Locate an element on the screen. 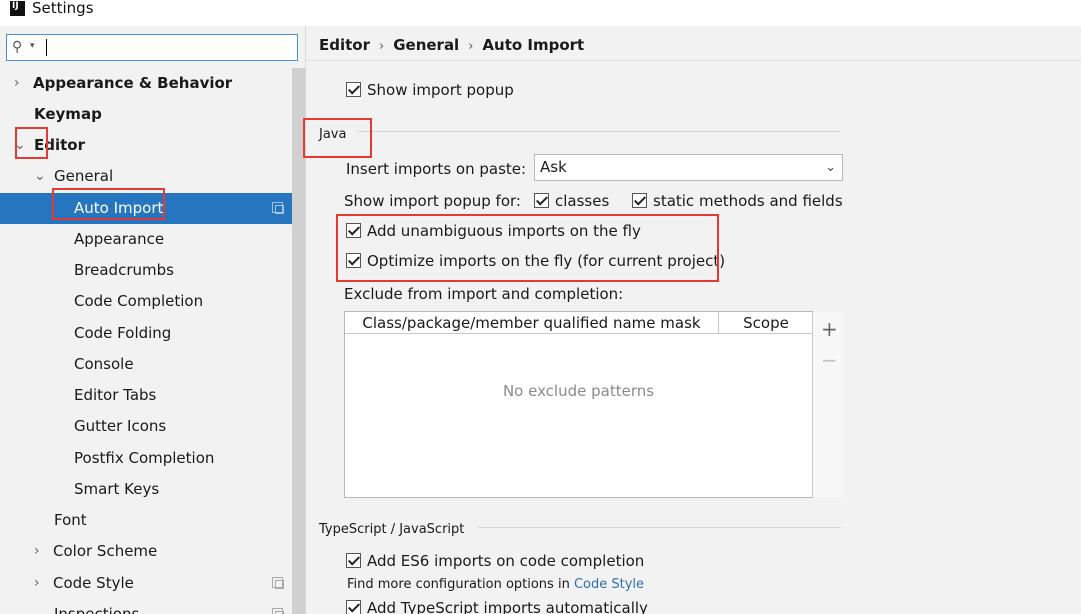 Image resolution: width=1081 pixels, height=614 pixels. sidebar-item-editor: ⌄ Editor is located at coordinates (146, 145).